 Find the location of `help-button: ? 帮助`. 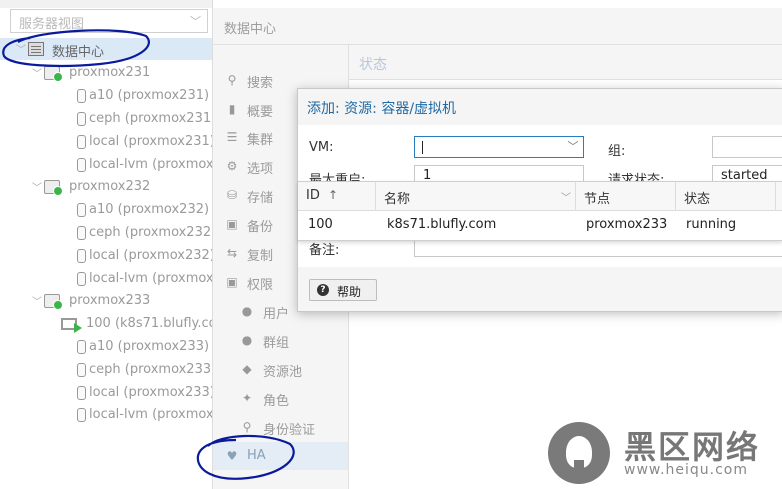

help-button: ? 帮助 is located at coordinates (343, 290).